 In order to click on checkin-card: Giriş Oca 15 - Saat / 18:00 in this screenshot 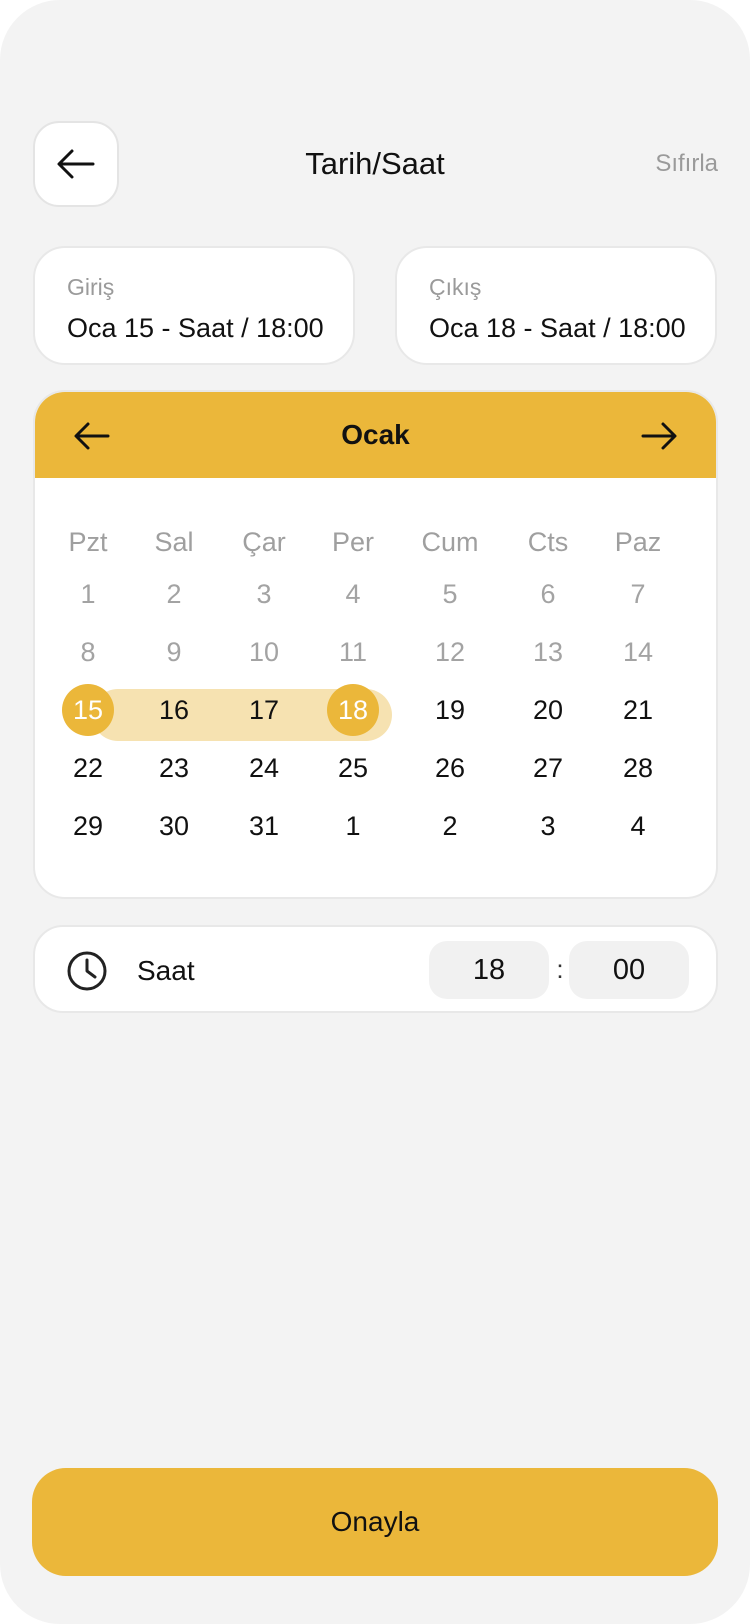, I will do `click(194, 305)`.